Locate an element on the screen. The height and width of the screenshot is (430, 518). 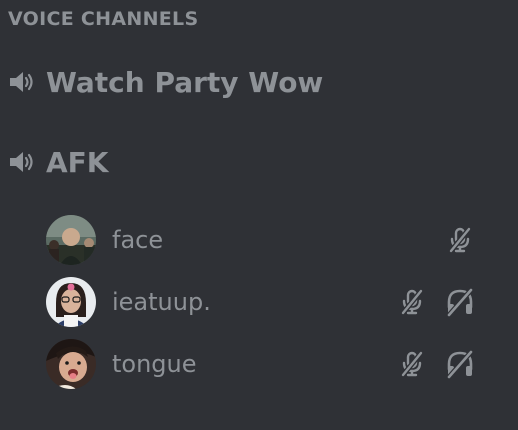
voice-user-tongue: tongue is located at coordinates (266, 364).